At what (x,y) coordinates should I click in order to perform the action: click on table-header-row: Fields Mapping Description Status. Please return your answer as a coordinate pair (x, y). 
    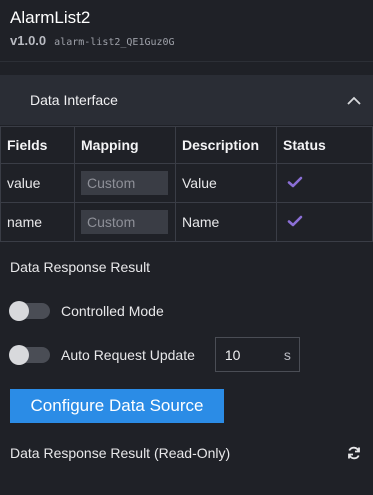
    Looking at the image, I should click on (186, 145).